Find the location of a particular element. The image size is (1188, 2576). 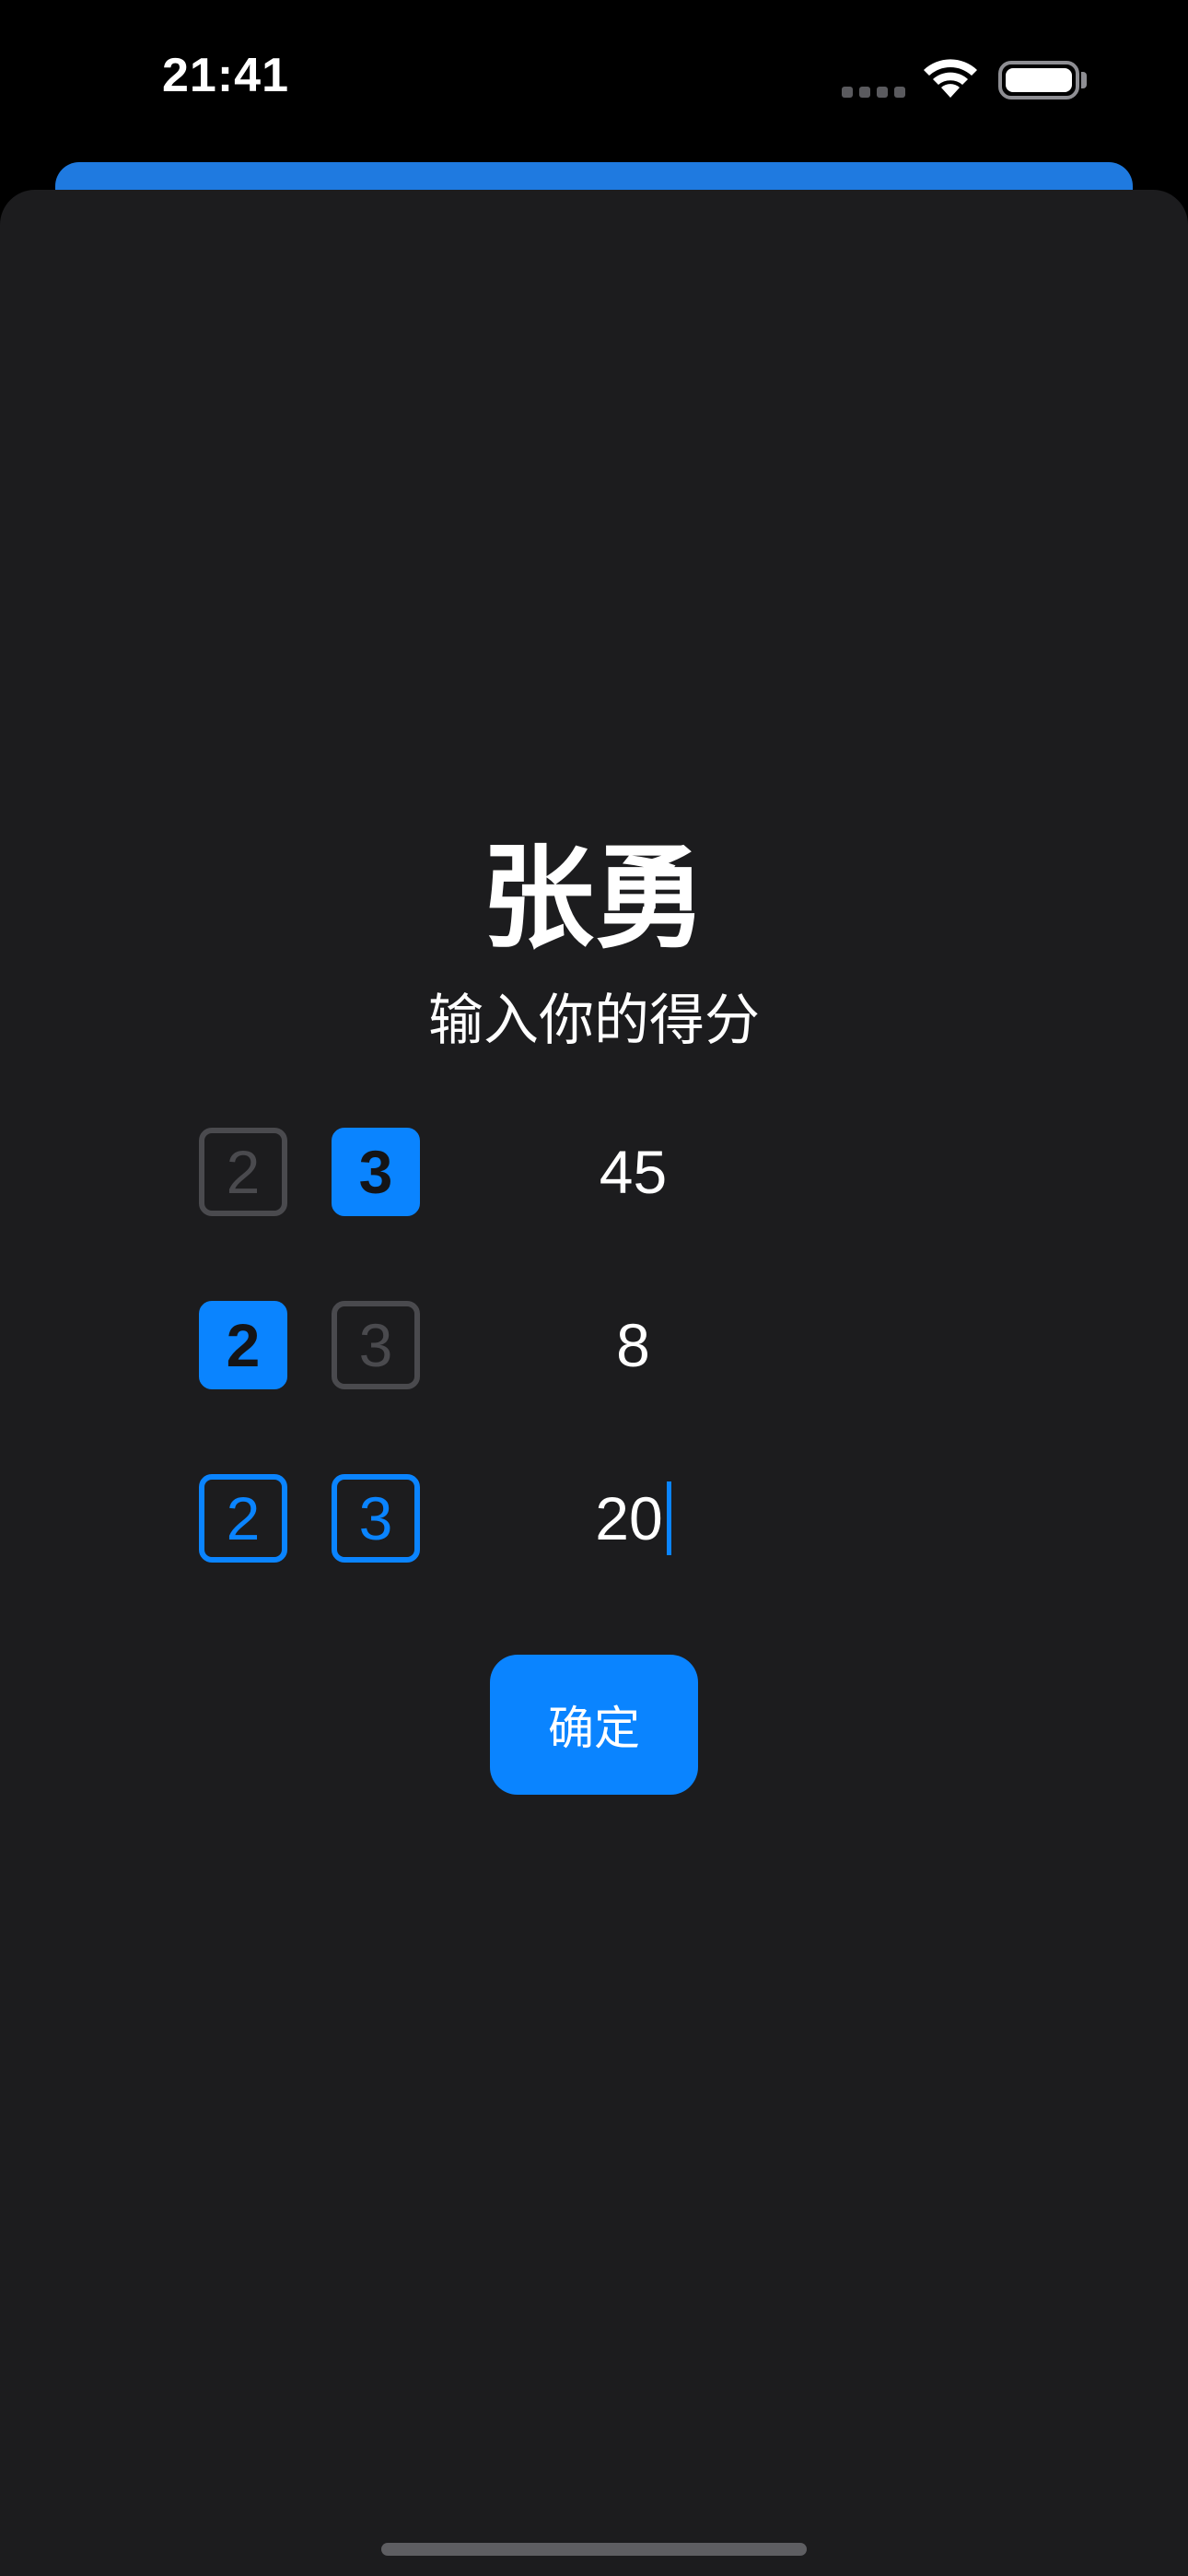

score-input: 8 is located at coordinates (633, 1345).